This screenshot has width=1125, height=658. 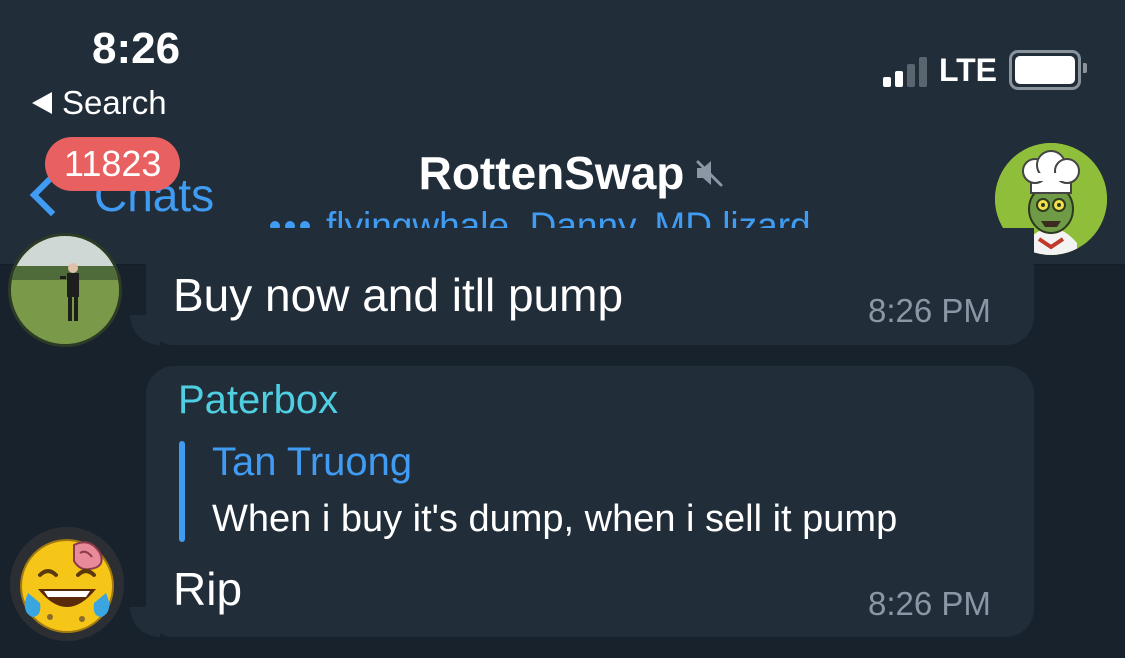 What do you see at coordinates (182, 491) in the screenshot?
I see `reply-quote-bar` at bounding box center [182, 491].